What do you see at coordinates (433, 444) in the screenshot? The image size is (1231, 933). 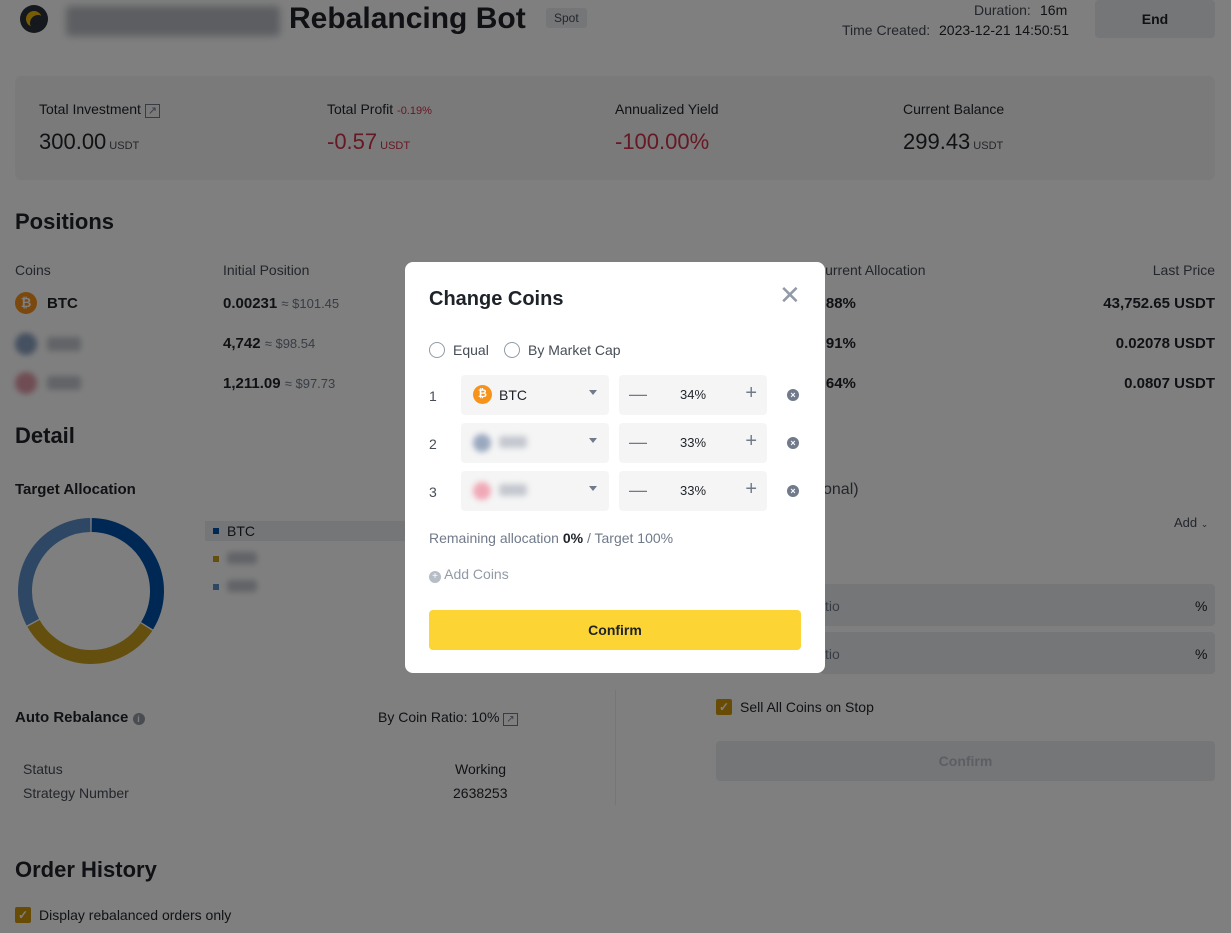 I see `row-number: 2` at bounding box center [433, 444].